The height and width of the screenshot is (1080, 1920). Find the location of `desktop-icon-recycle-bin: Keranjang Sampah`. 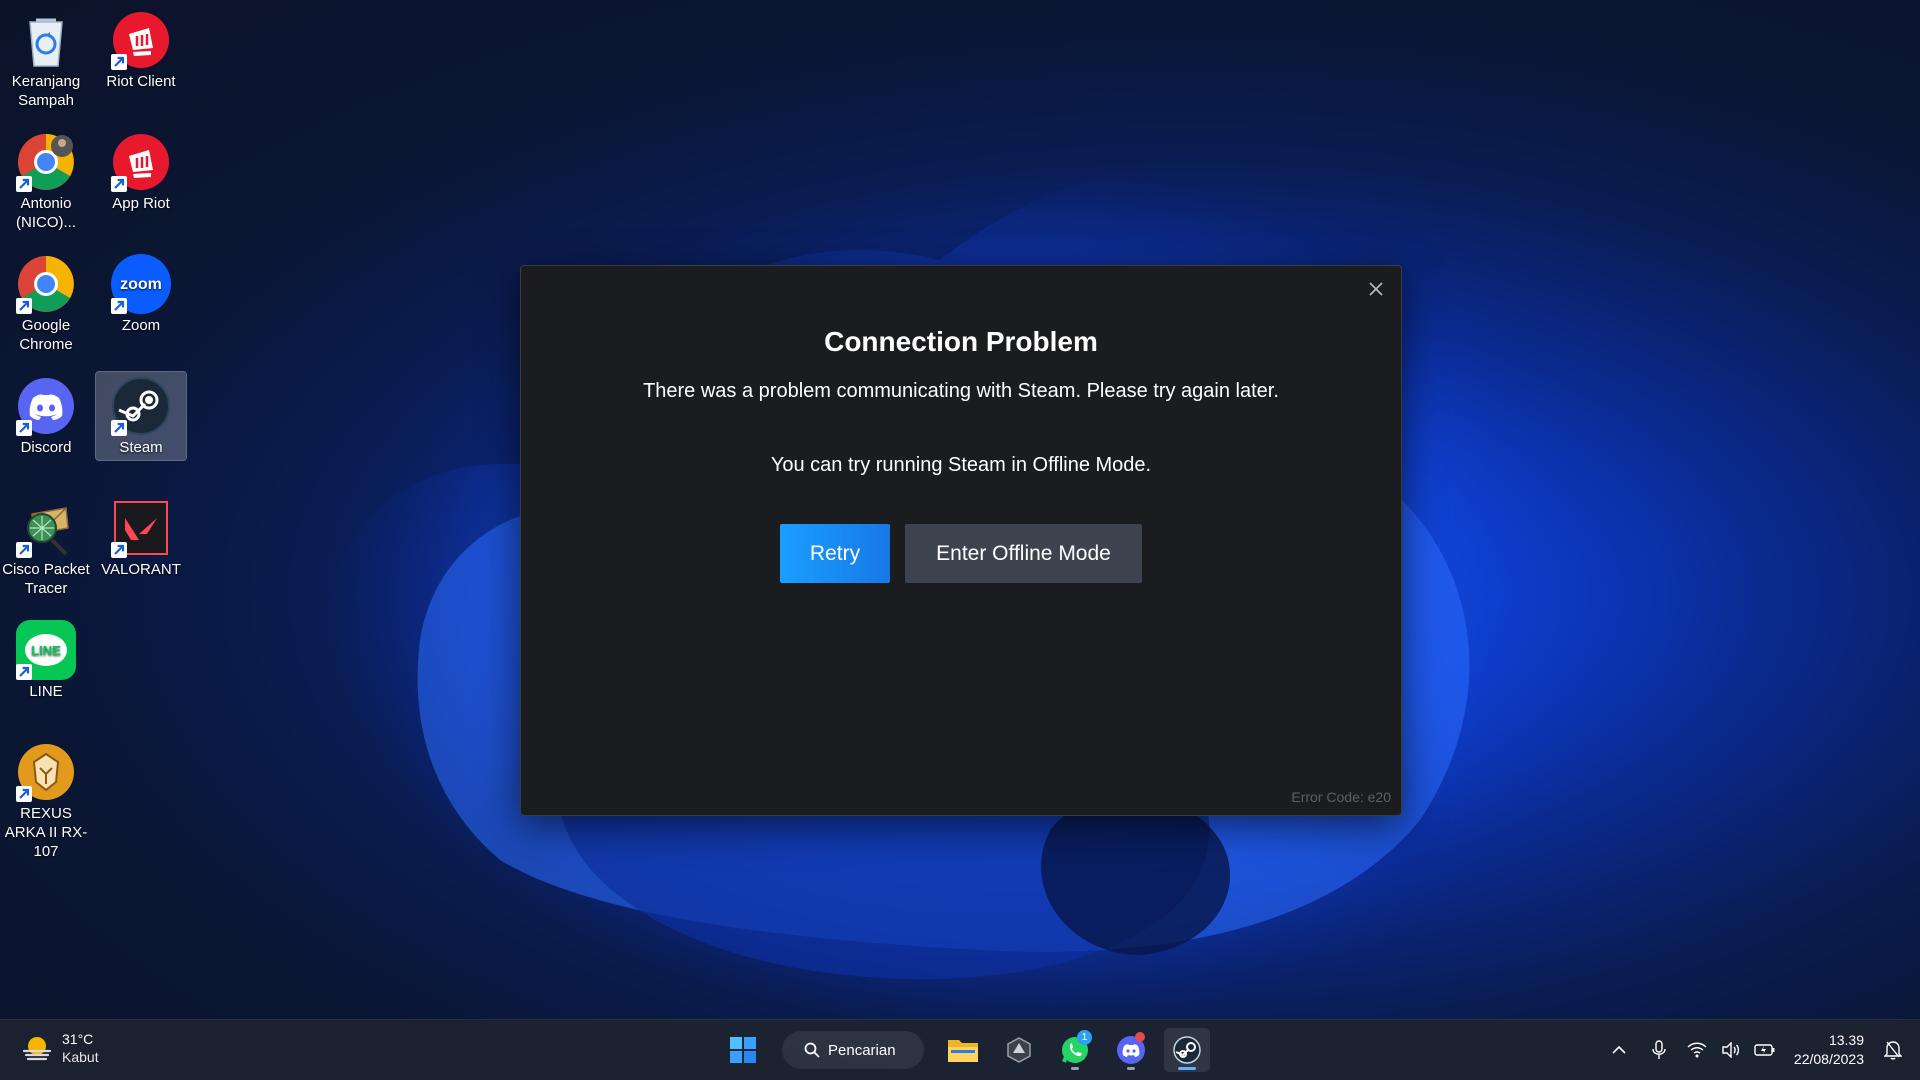

desktop-icon-recycle-bin: Keranjang Sampah is located at coordinates (46, 58).